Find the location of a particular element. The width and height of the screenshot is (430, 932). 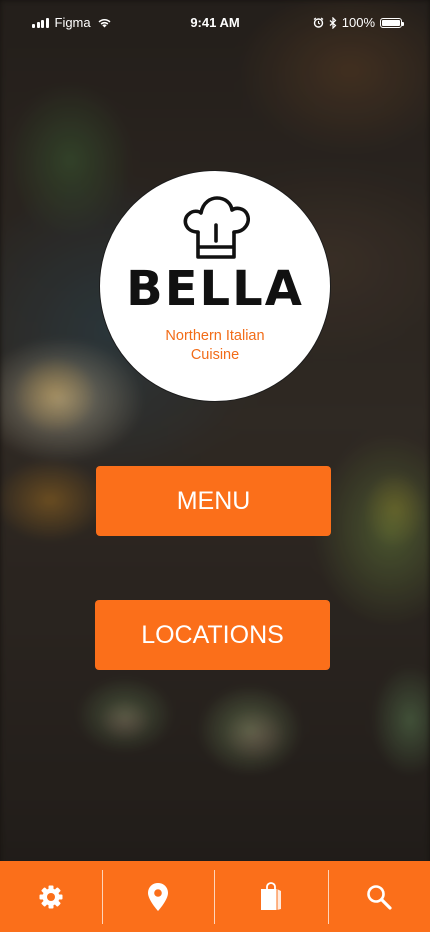

location-pin-icon is located at coordinates (158, 896).